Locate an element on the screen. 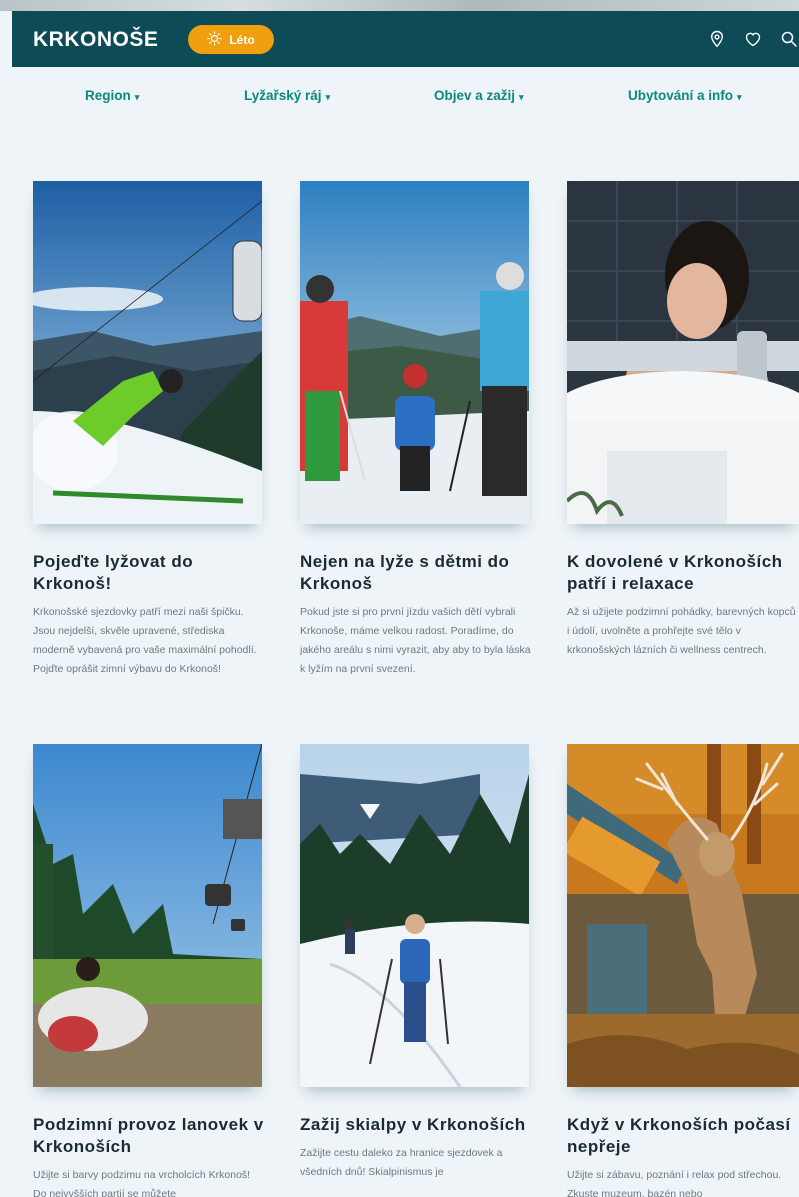  top-image-strip is located at coordinates (399, 5).